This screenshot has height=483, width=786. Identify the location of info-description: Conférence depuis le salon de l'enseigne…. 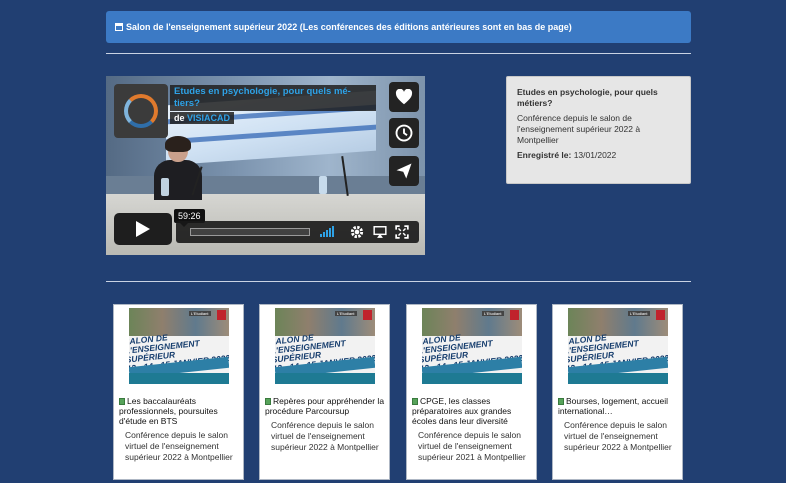
(579, 129).